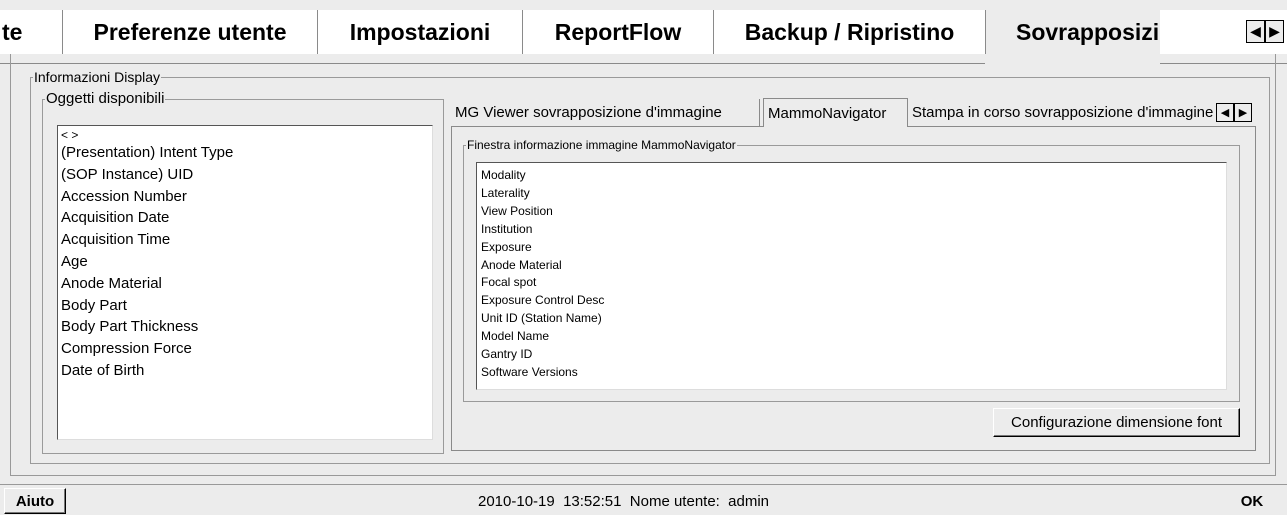 The width and height of the screenshot is (1287, 515). Describe the element at coordinates (245, 197) in the screenshot. I see `list-item: Accession Number` at that location.